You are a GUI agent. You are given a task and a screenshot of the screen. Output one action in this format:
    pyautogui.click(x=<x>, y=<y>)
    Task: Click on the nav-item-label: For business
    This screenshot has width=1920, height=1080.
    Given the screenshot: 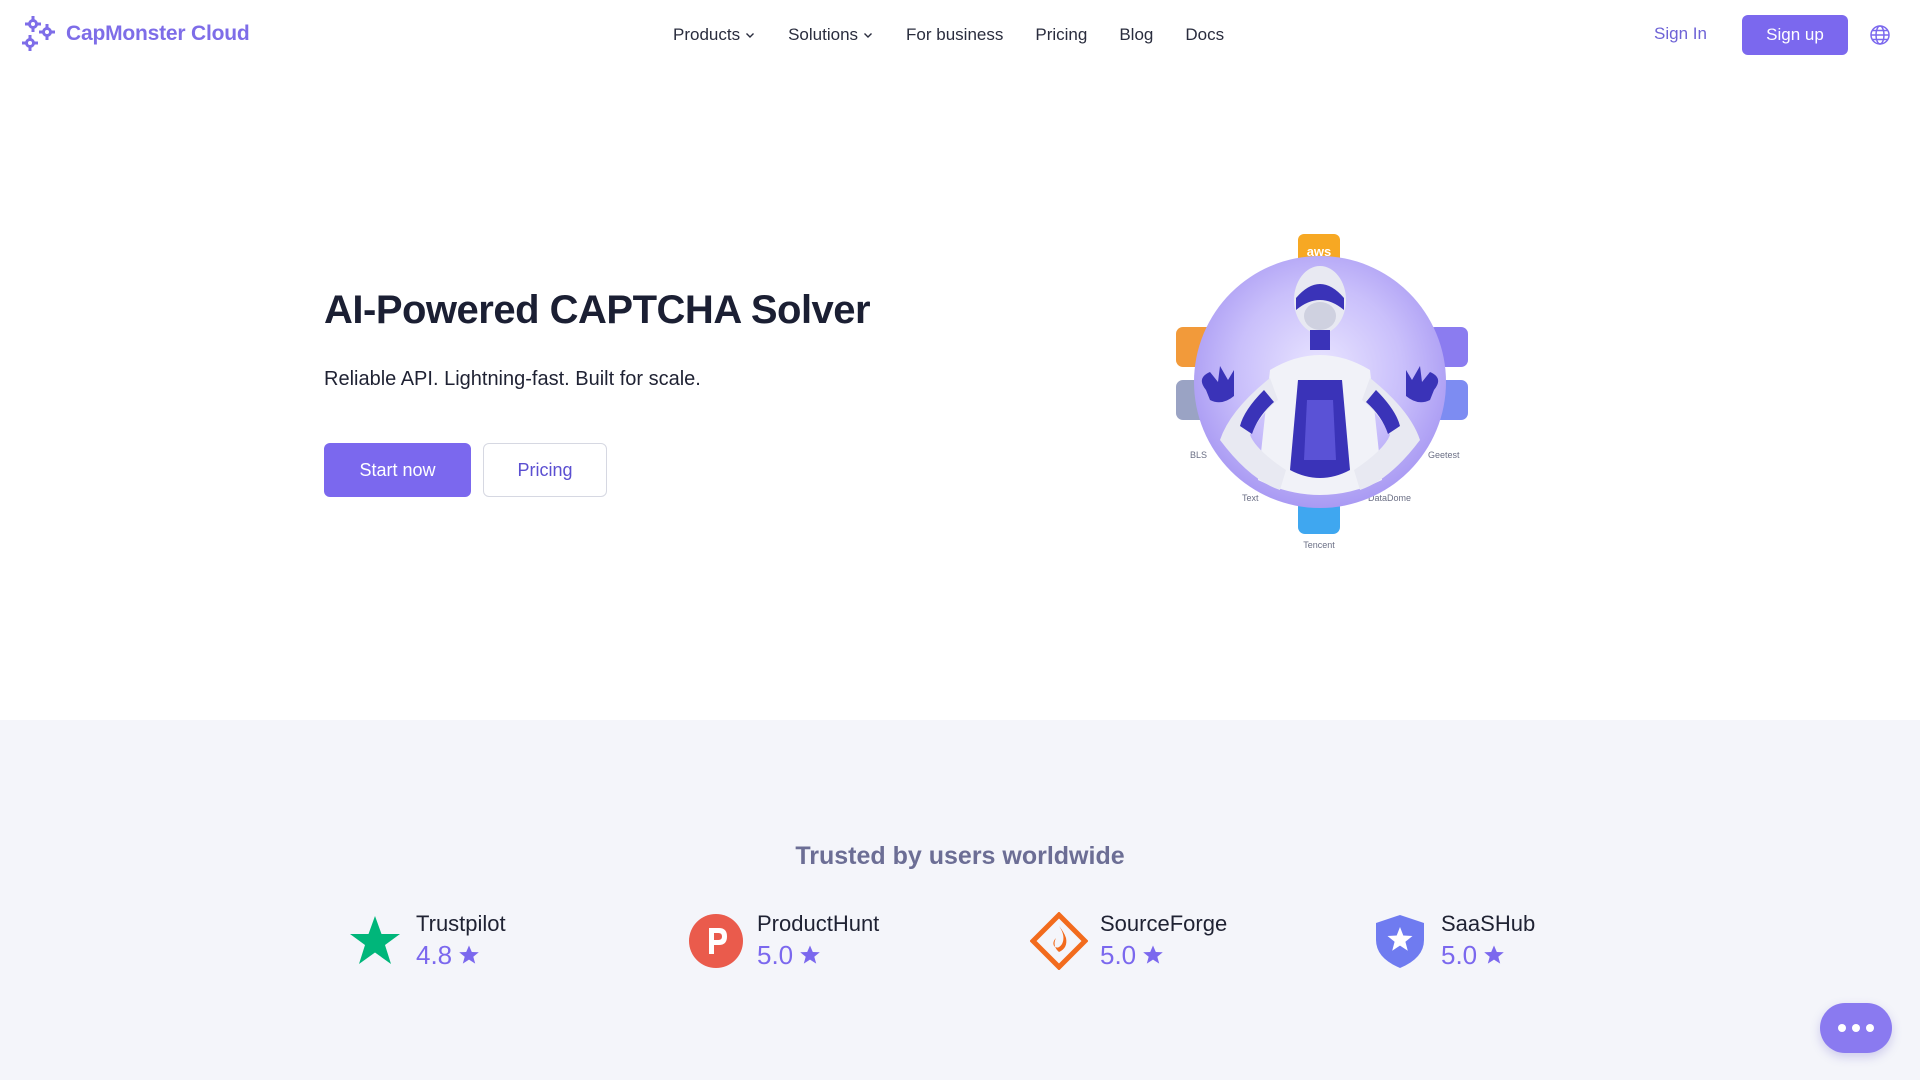 What is the action you would take?
    pyautogui.click(x=955, y=34)
    